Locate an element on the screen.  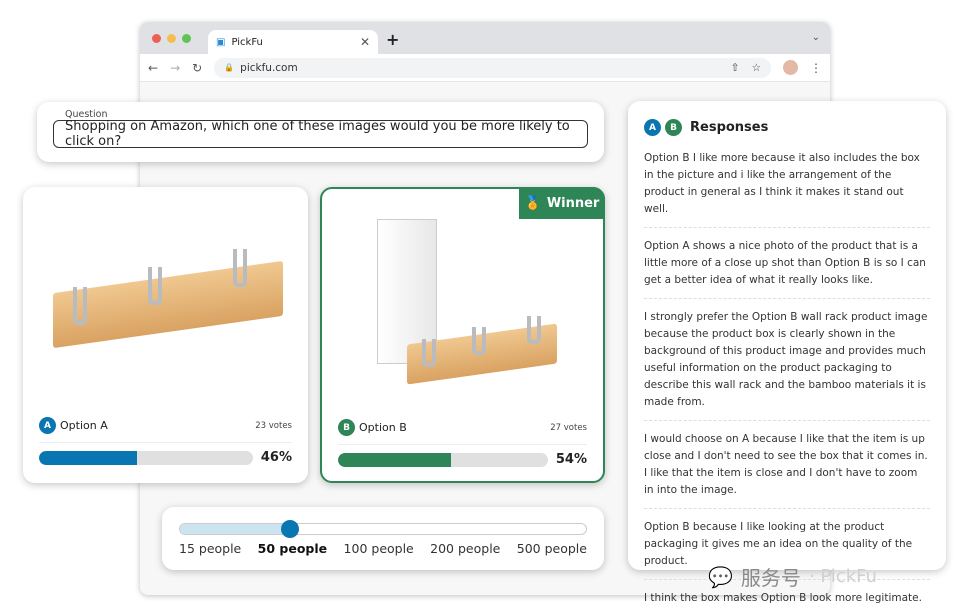
option-a-image is located at coordinates (168, 302).